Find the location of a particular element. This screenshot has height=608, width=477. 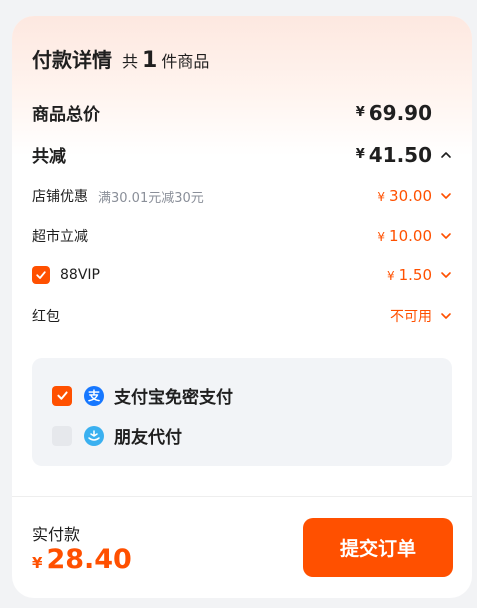

total-price-amount: 69.90 is located at coordinates (400, 112).